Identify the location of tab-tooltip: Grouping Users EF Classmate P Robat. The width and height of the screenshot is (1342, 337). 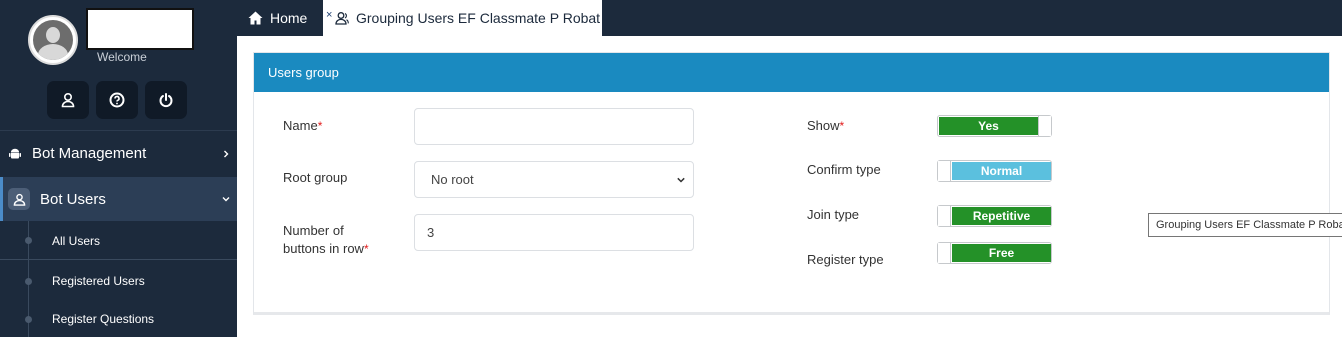
(1245, 225).